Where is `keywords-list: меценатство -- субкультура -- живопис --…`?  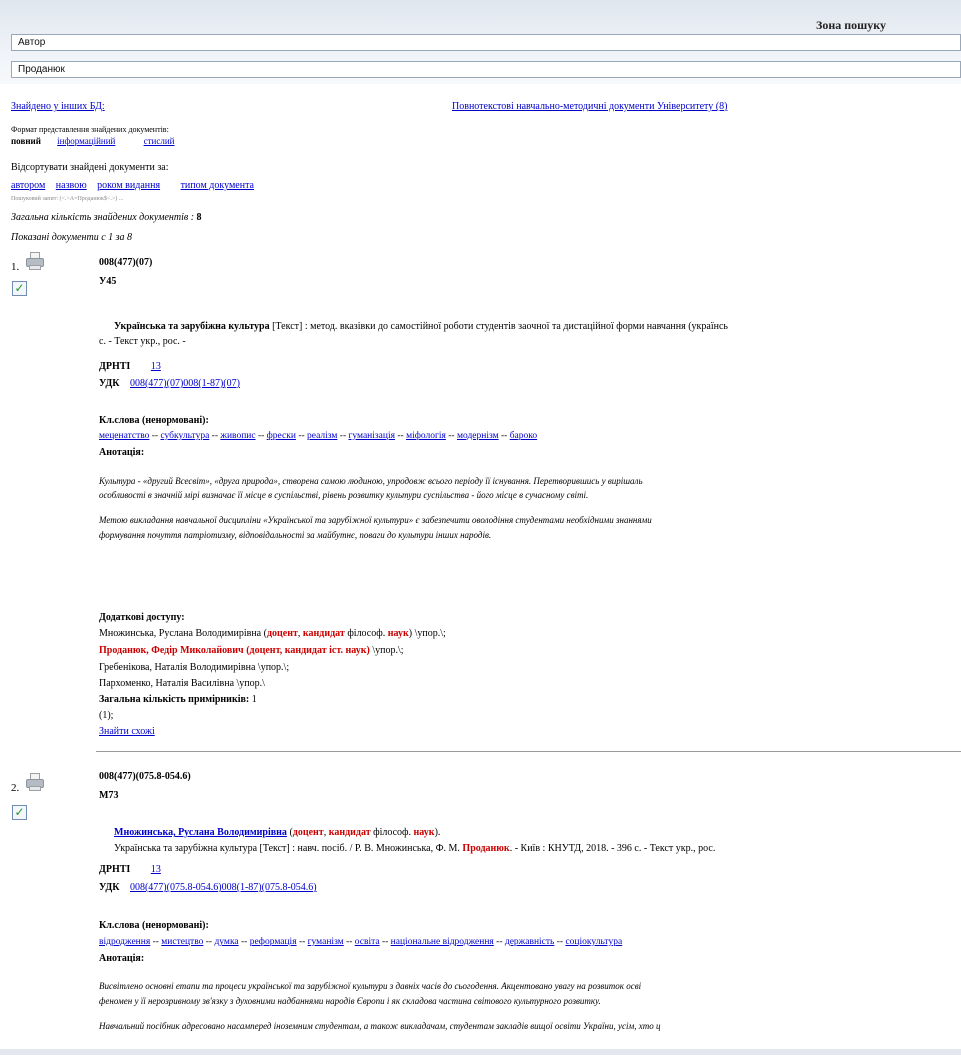
keywords-list: меценатство -- субкультура -- живопис --… is located at coordinates (318, 436).